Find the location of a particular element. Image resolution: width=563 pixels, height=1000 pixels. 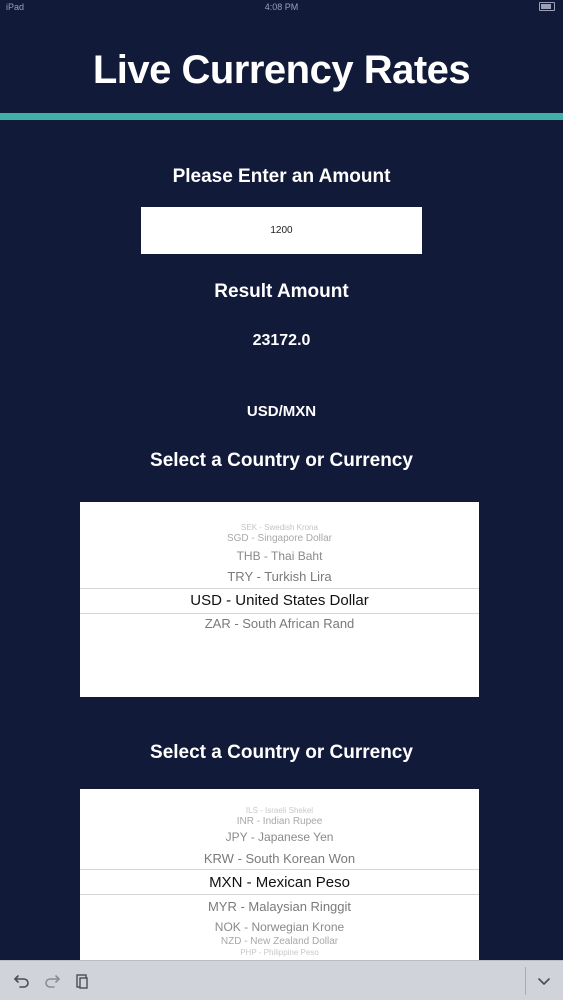

status-right is located at coordinates (547, 6).